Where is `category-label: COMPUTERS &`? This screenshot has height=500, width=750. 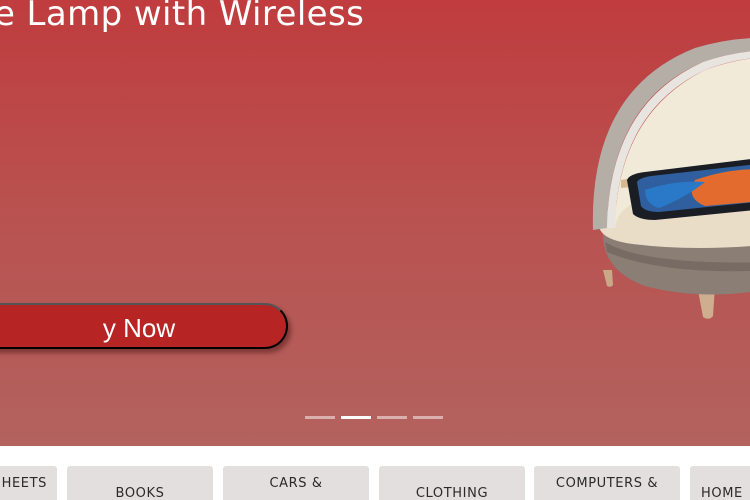
category-label: COMPUTERS & is located at coordinates (607, 483).